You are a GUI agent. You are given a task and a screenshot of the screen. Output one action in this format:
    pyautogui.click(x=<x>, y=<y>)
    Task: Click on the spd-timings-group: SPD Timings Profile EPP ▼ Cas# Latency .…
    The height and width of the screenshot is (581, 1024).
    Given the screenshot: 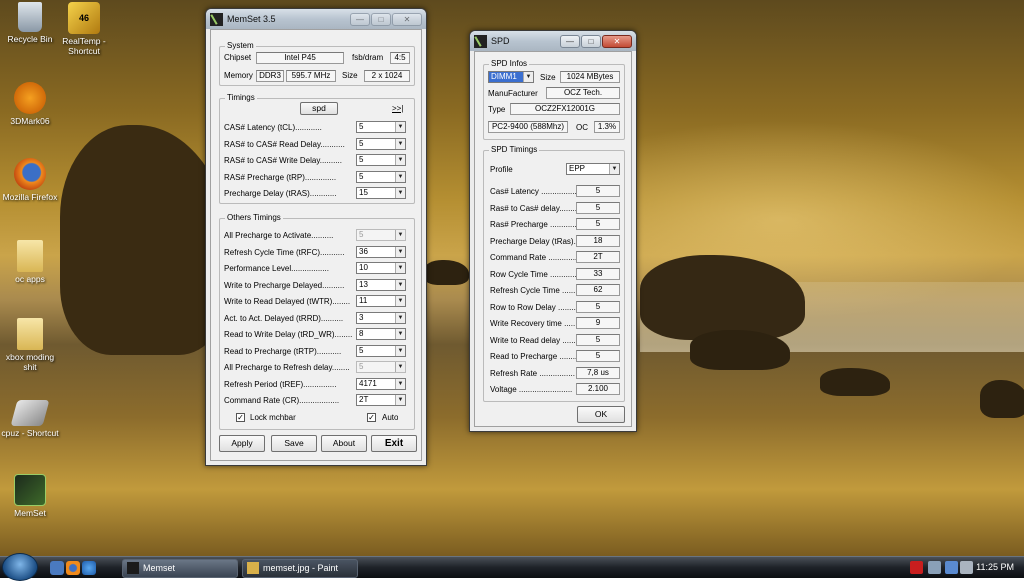 What is the action you would take?
    pyautogui.click(x=554, y=273)
    